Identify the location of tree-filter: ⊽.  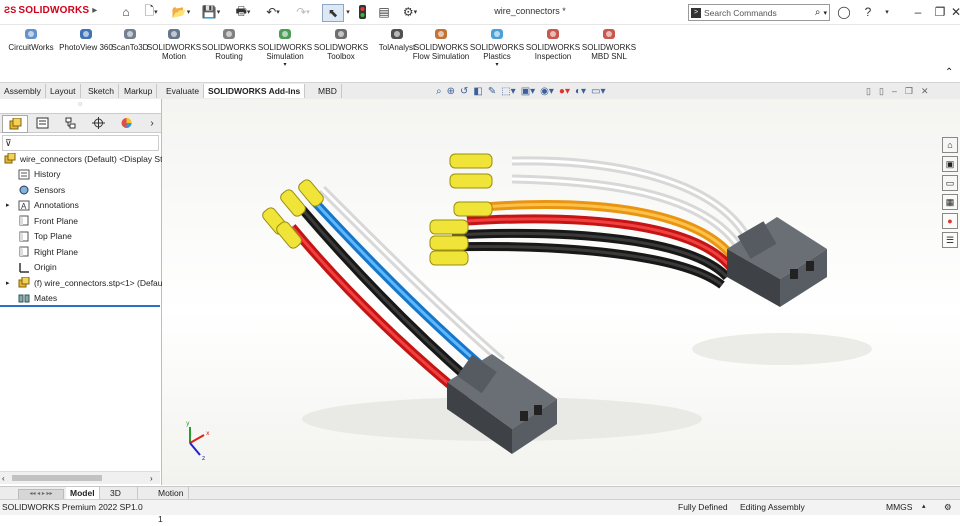
(80, 143).